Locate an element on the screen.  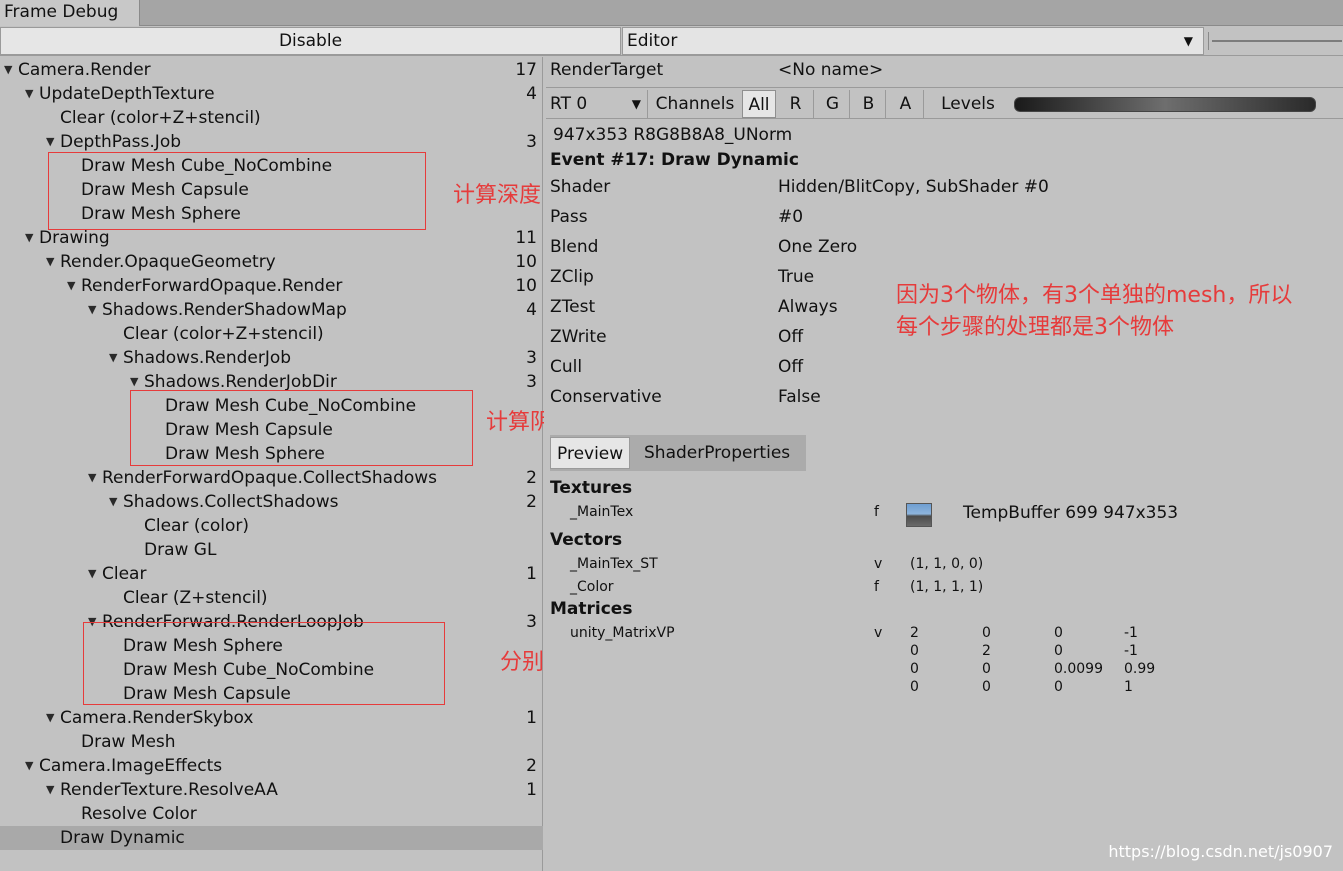
tree-row: Draw Dynamic is located at coordinates (271, 838).